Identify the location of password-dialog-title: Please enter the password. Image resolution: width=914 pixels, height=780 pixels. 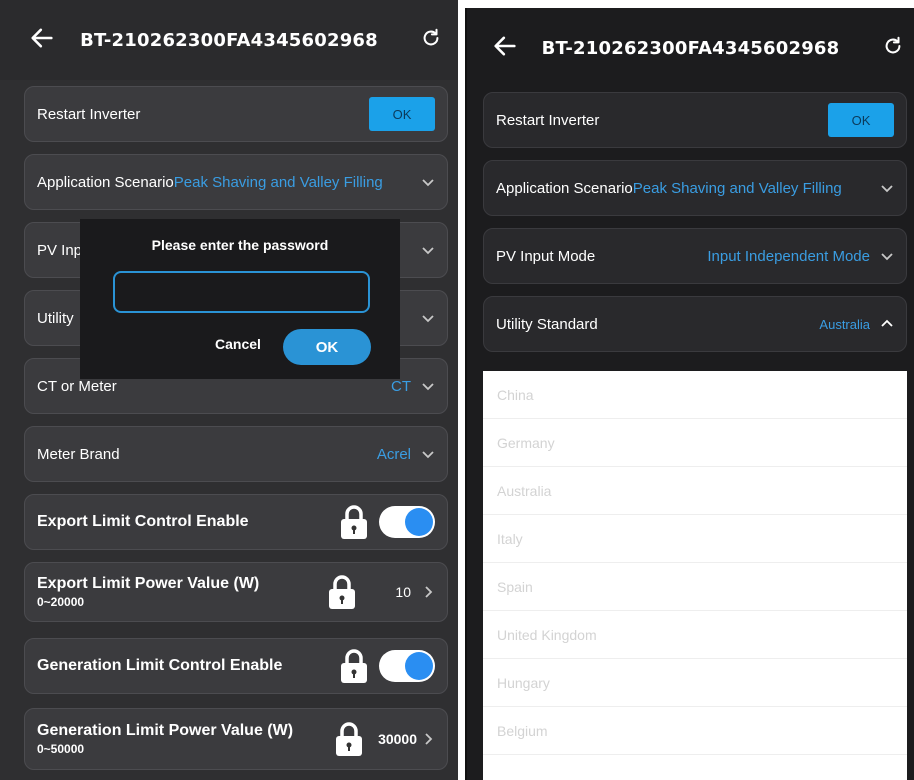
(240, 245).